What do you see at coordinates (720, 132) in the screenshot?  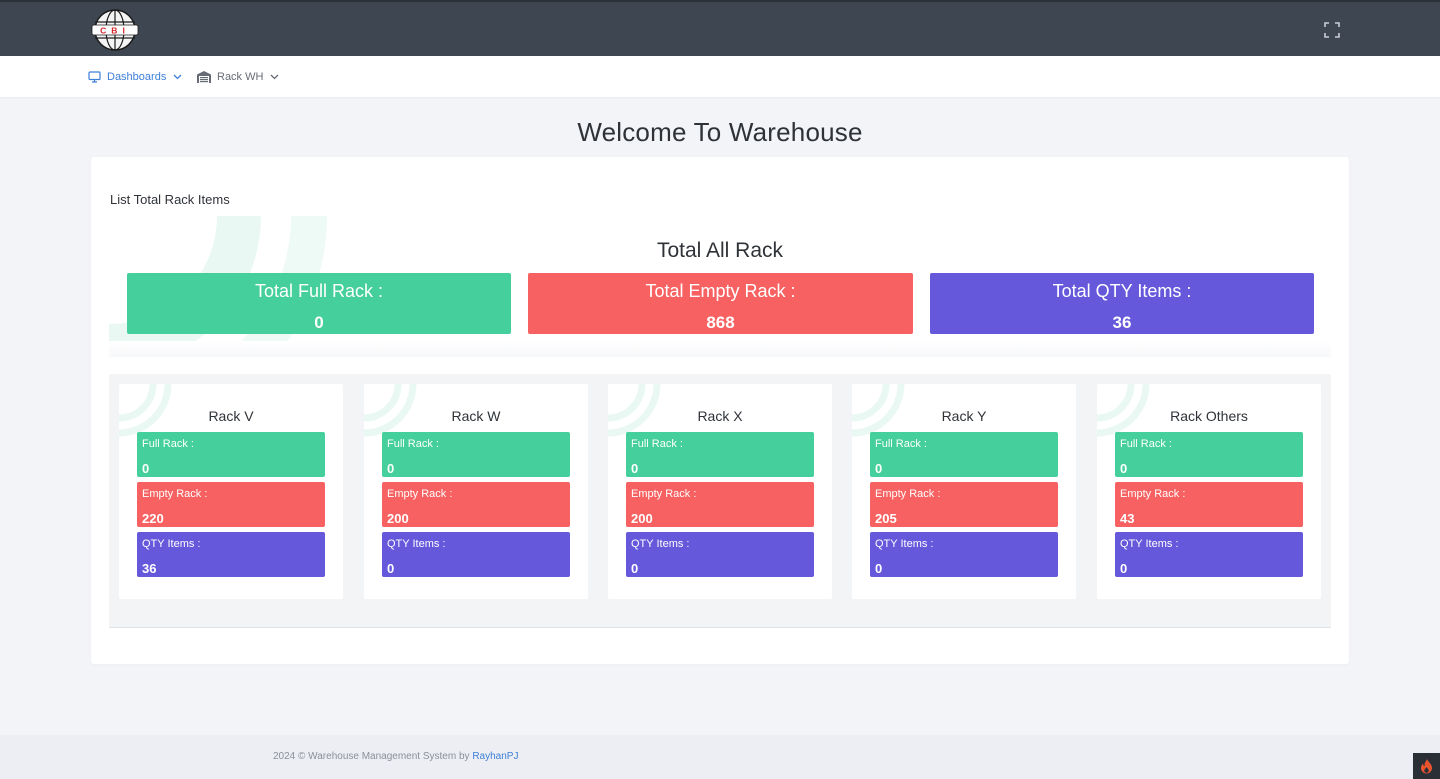 I see `page-title: Welcome To Warehouse` at bounding box center [720, 132].